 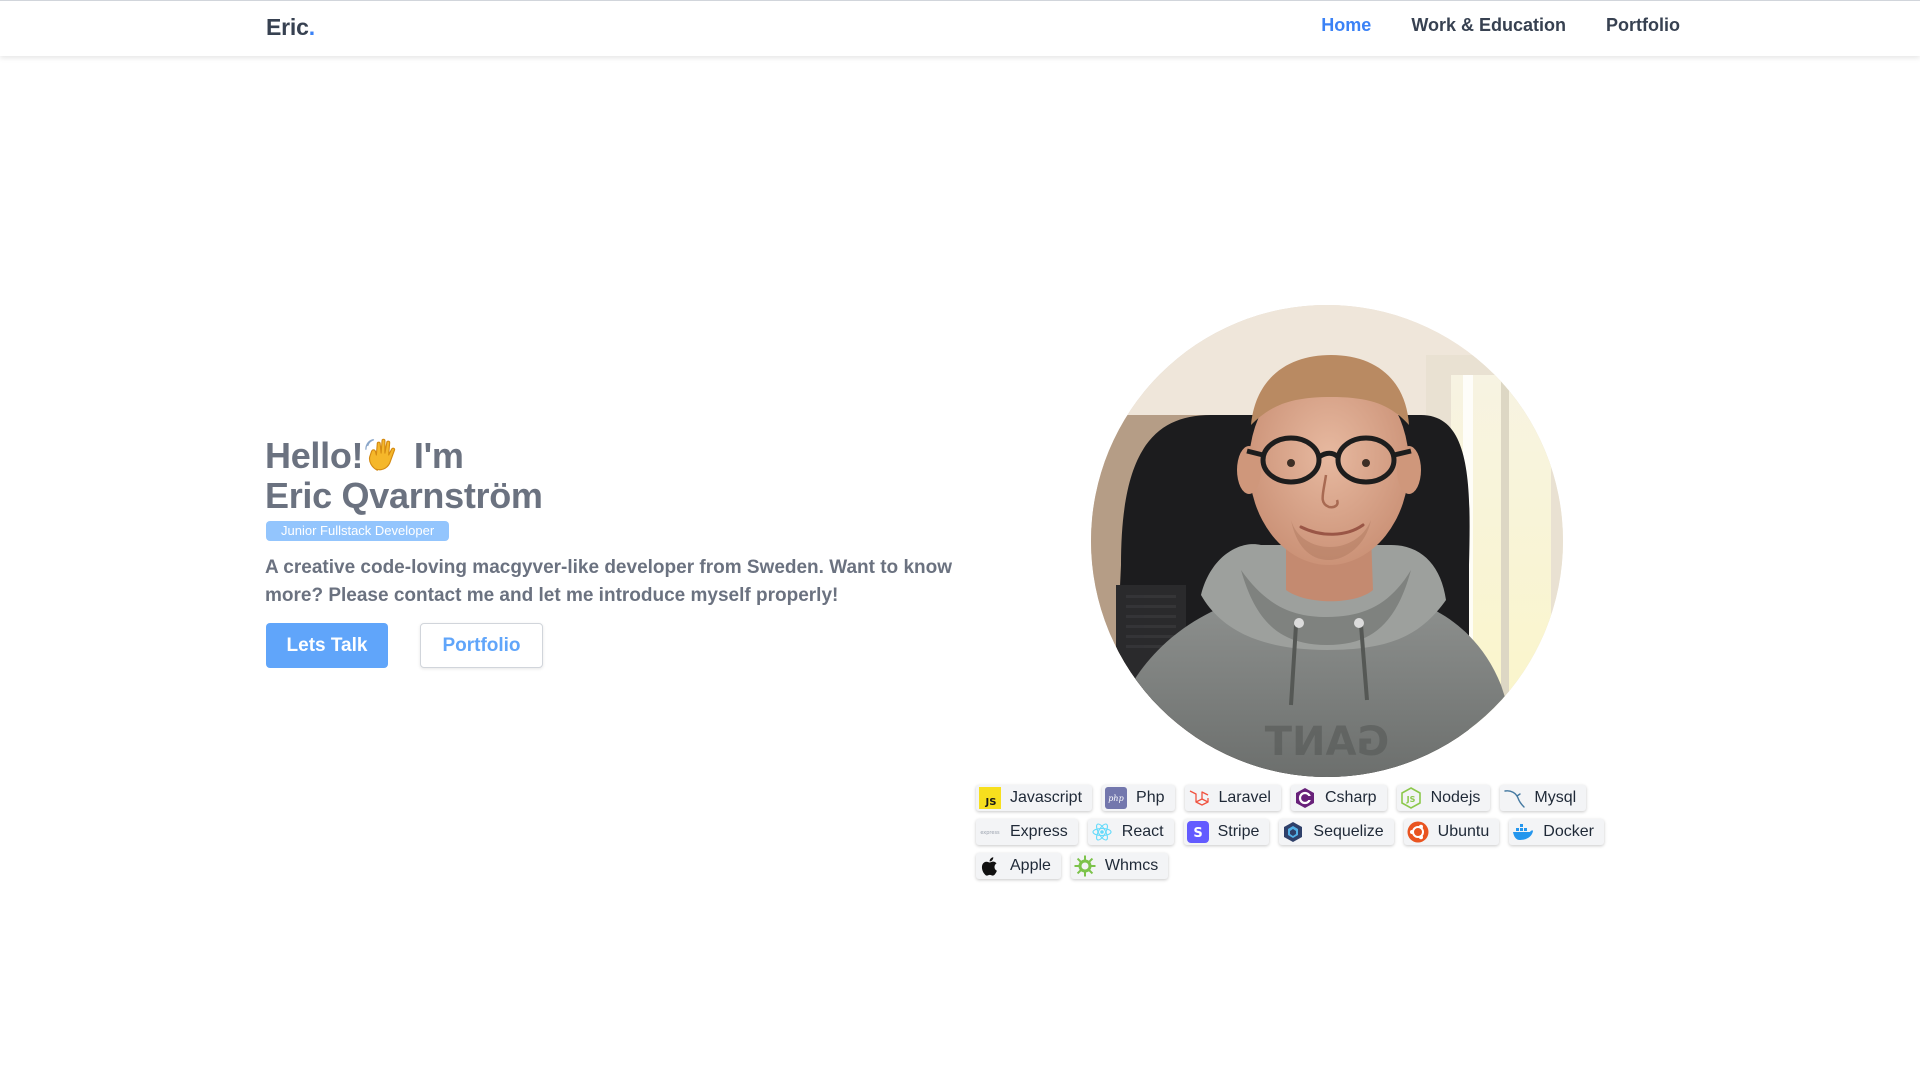 What do you see at coordinates (1348, 831) in the screenshot?
I see `skill-label: Sequelize` at bounding box center [1348, 831].